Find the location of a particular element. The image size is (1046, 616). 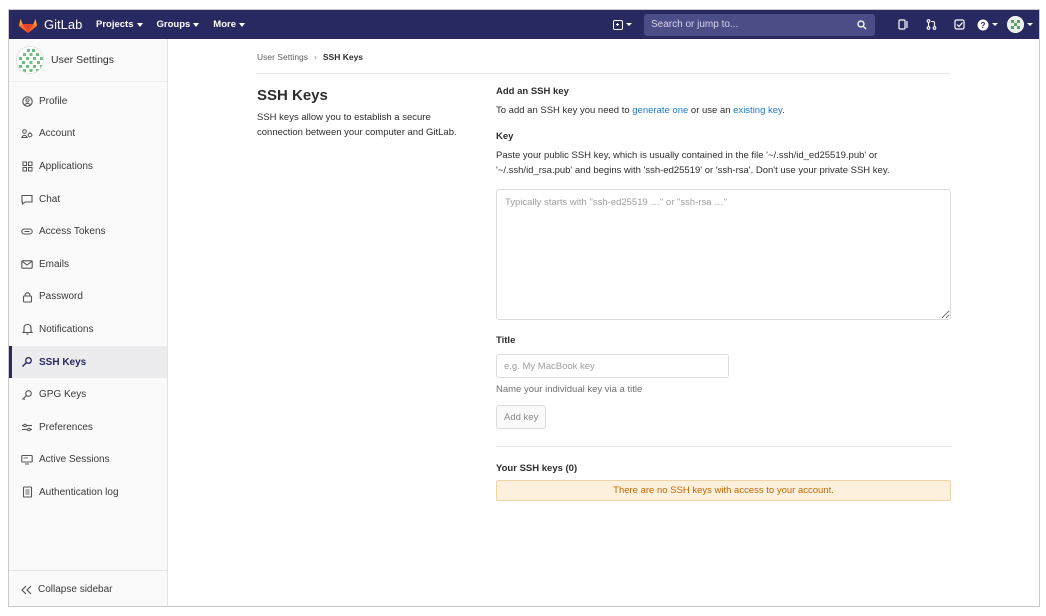

brand: GitLab is located at coordinates (57, 25).